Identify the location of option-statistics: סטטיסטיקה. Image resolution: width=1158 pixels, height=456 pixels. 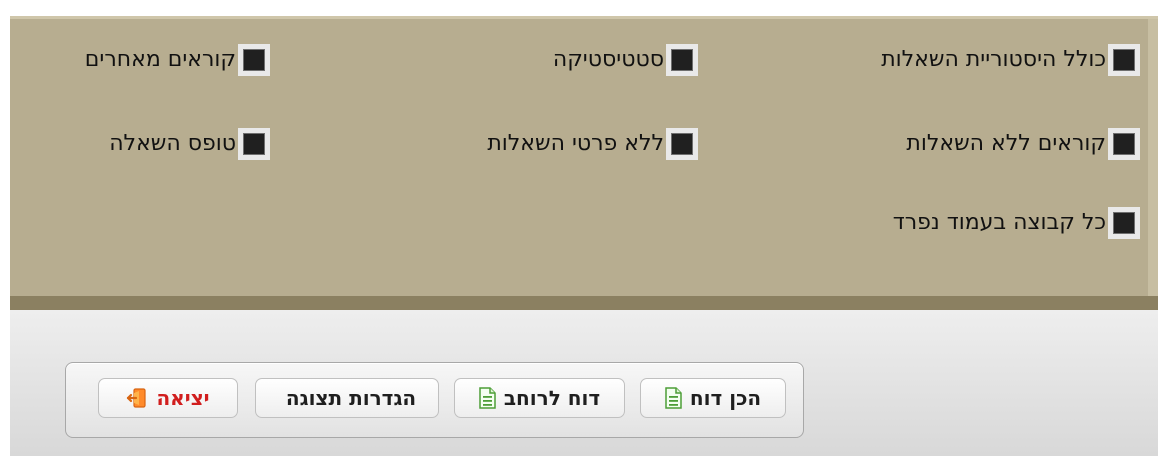
(625, 60).